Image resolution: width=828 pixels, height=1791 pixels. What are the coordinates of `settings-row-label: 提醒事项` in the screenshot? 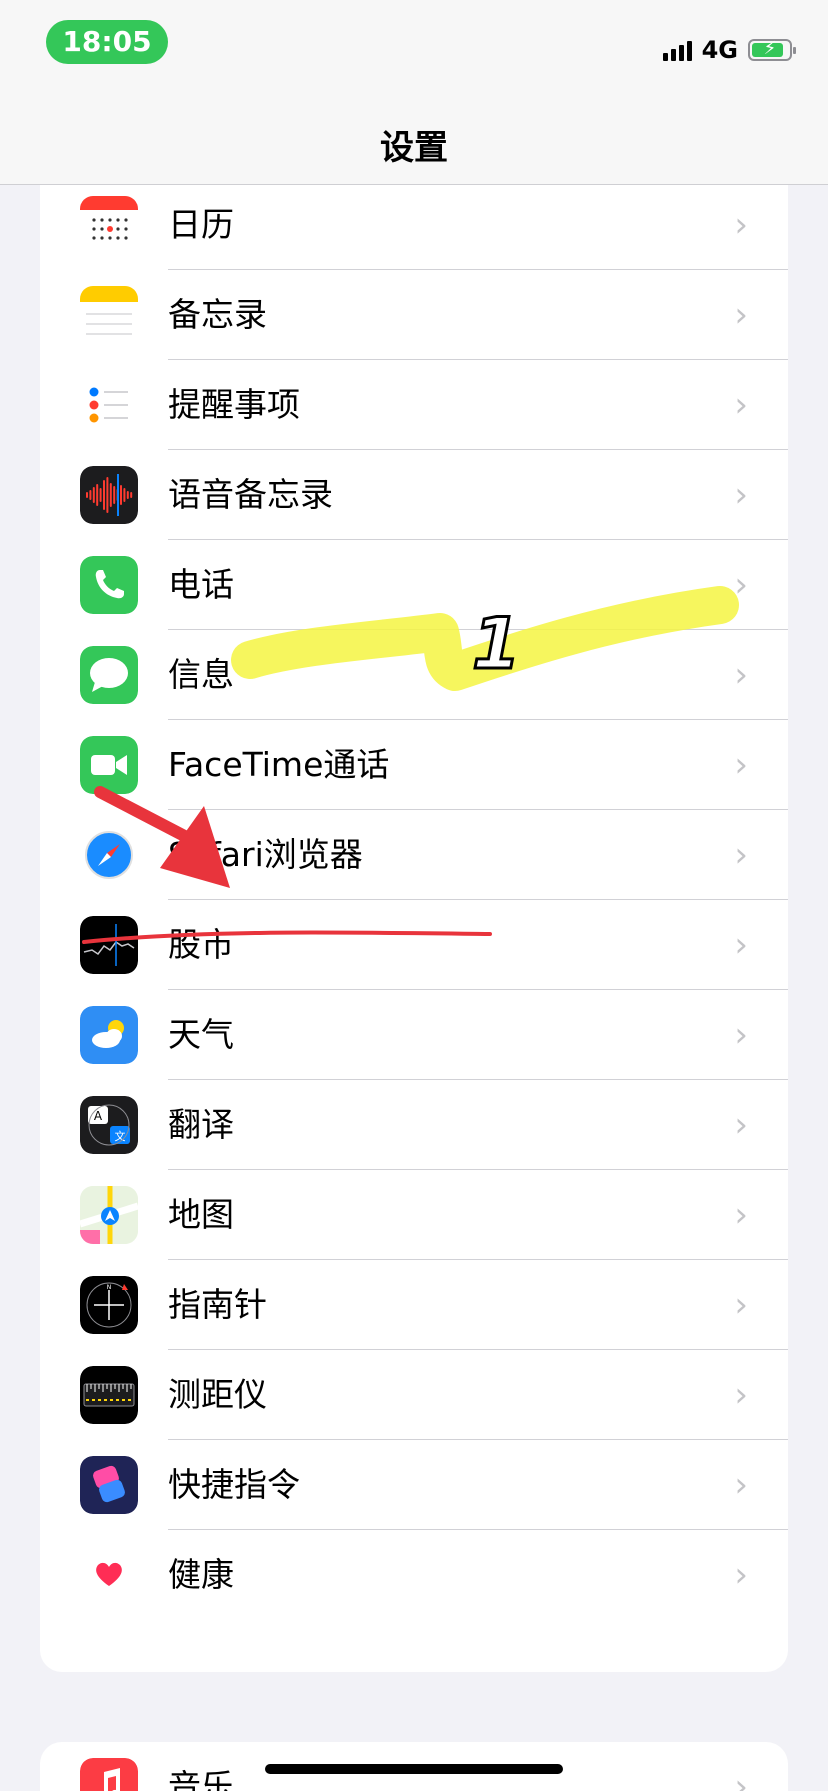 It's located at (234, 404).